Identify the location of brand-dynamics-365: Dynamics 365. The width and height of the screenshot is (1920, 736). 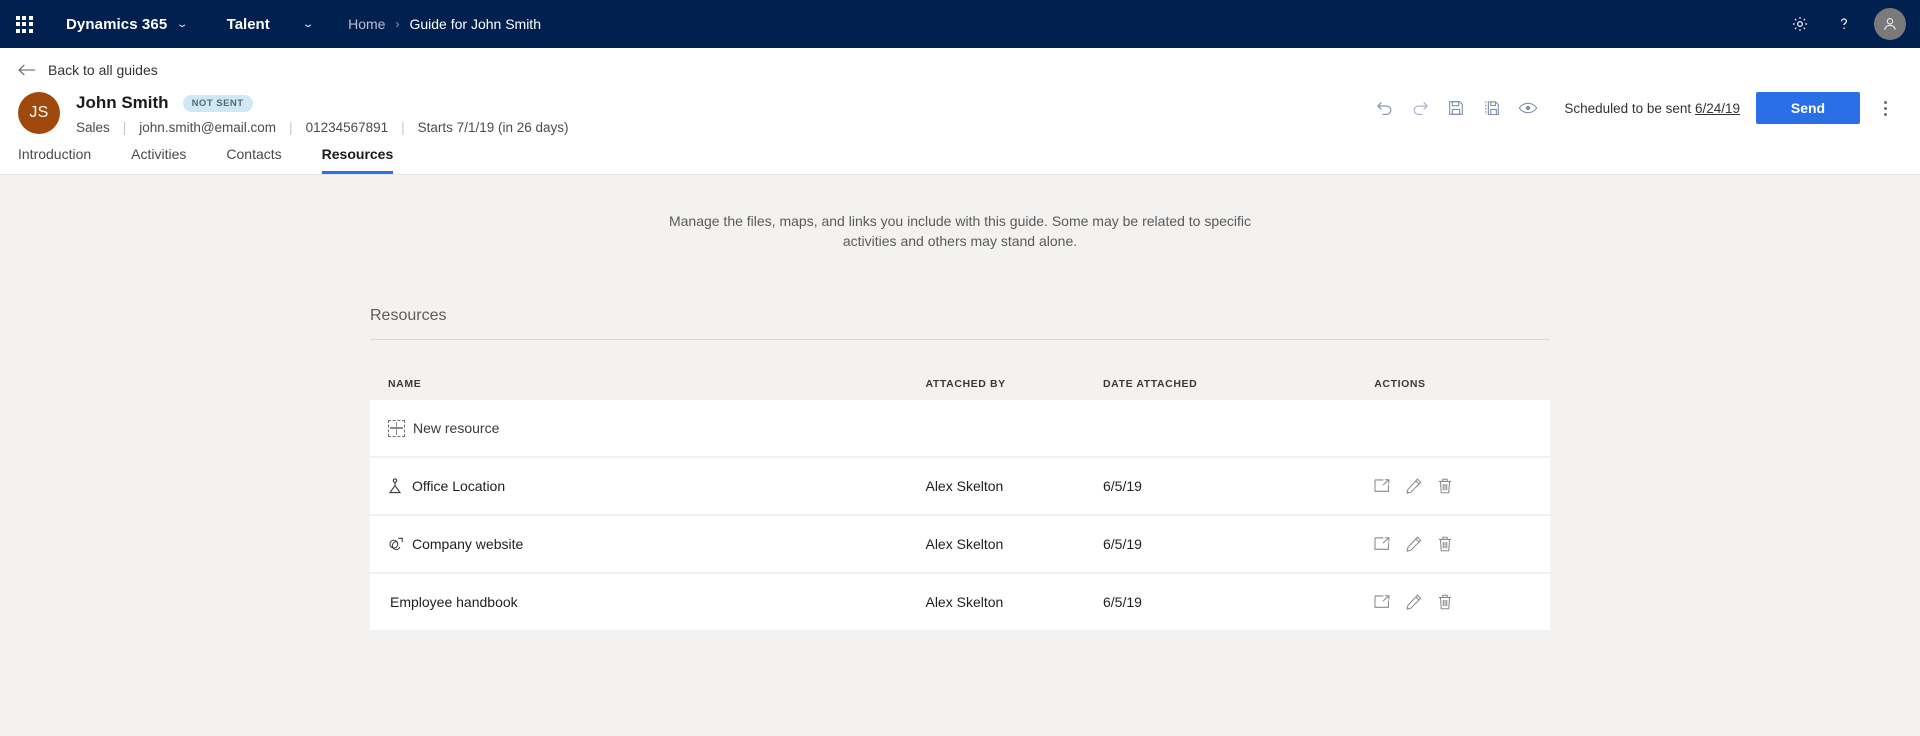
(116, 24).